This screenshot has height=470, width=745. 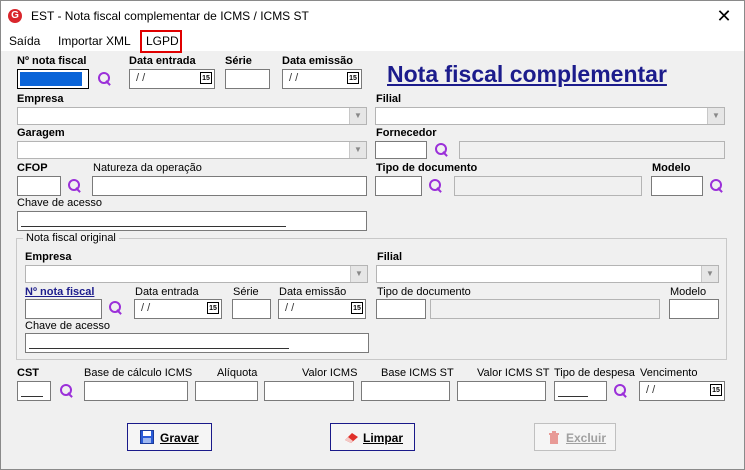 I want to click on label-serie: Série, so click(x=238, y=61).